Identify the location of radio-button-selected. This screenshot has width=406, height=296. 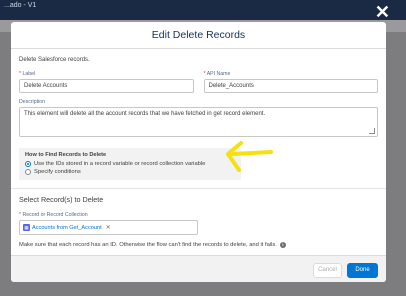
(28, 164).